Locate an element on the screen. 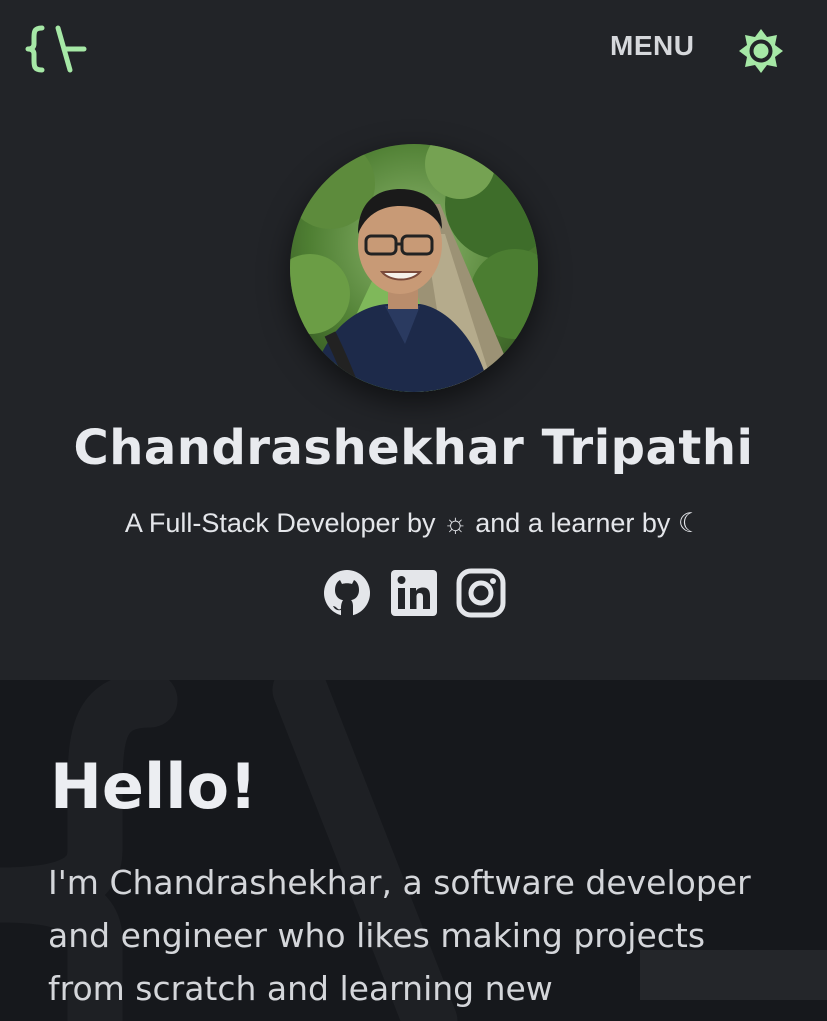 The width and height of the screenshot is (827, 1021). site-logo is located at coordinates (56, 49).